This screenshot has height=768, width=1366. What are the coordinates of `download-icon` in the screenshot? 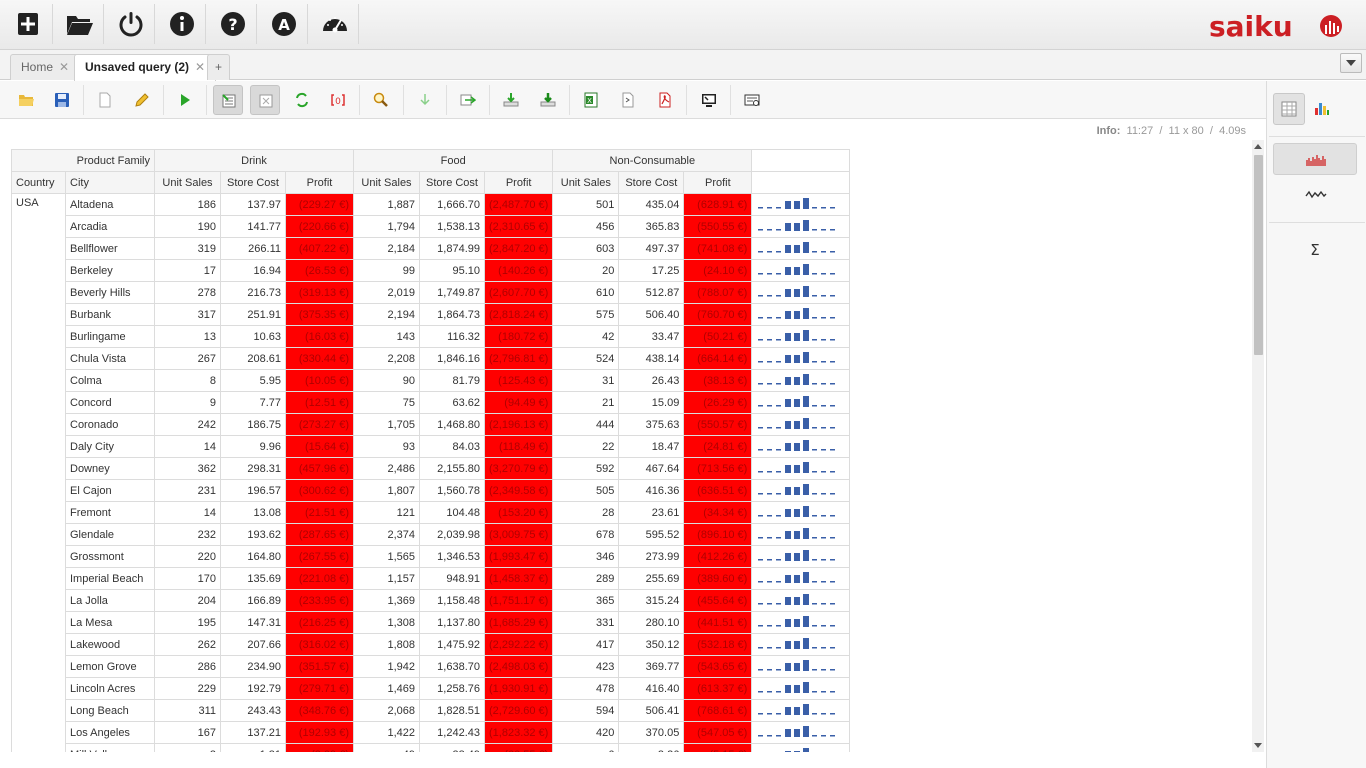 It's located at (511, 100).